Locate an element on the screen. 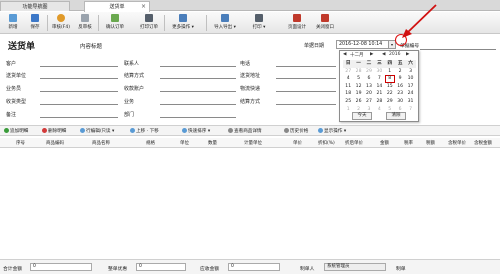 This screenshot has width=500, height=274. logistics-field is located at coordinates (306, 91).